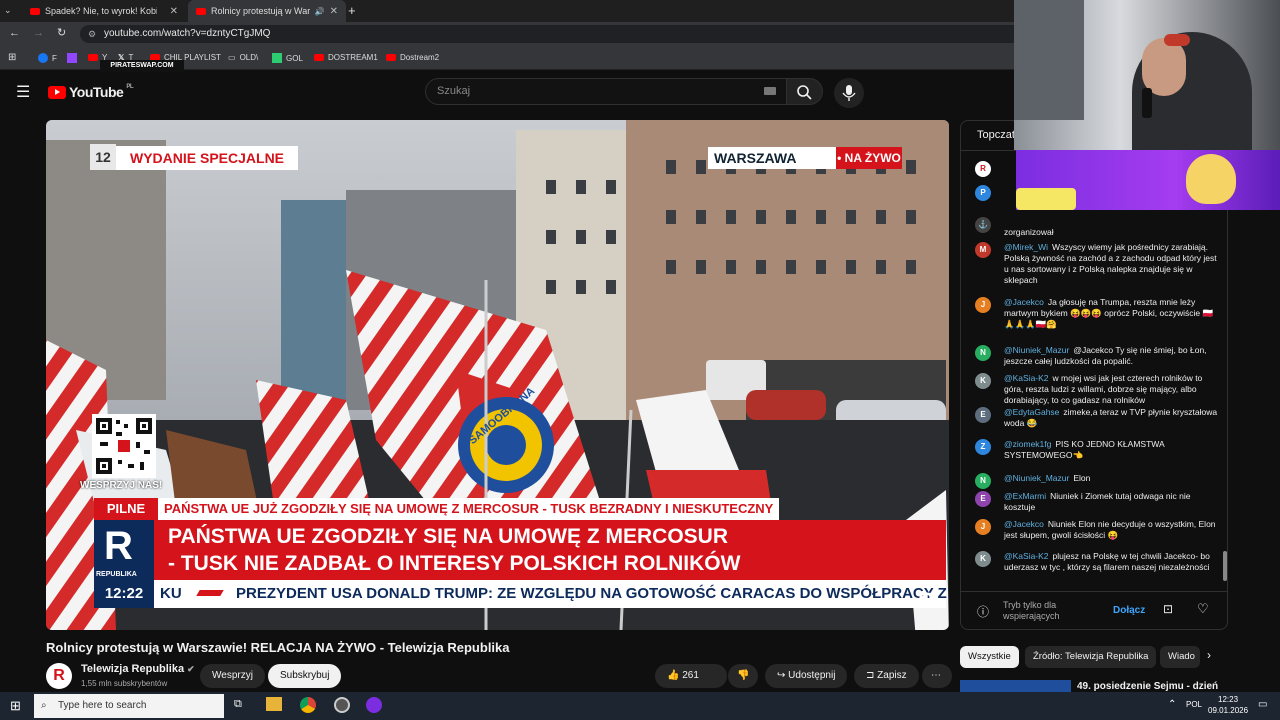 The width and height of the screenshot is (1280, 720). I want to click on bookmark-label: F, so click(54, 58).